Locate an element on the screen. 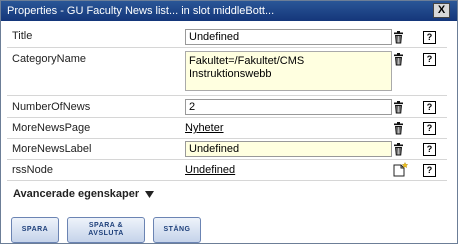 This screenshot has width=460, height=246. cancel-button: STÄNG is located at coordinates (177, 230).